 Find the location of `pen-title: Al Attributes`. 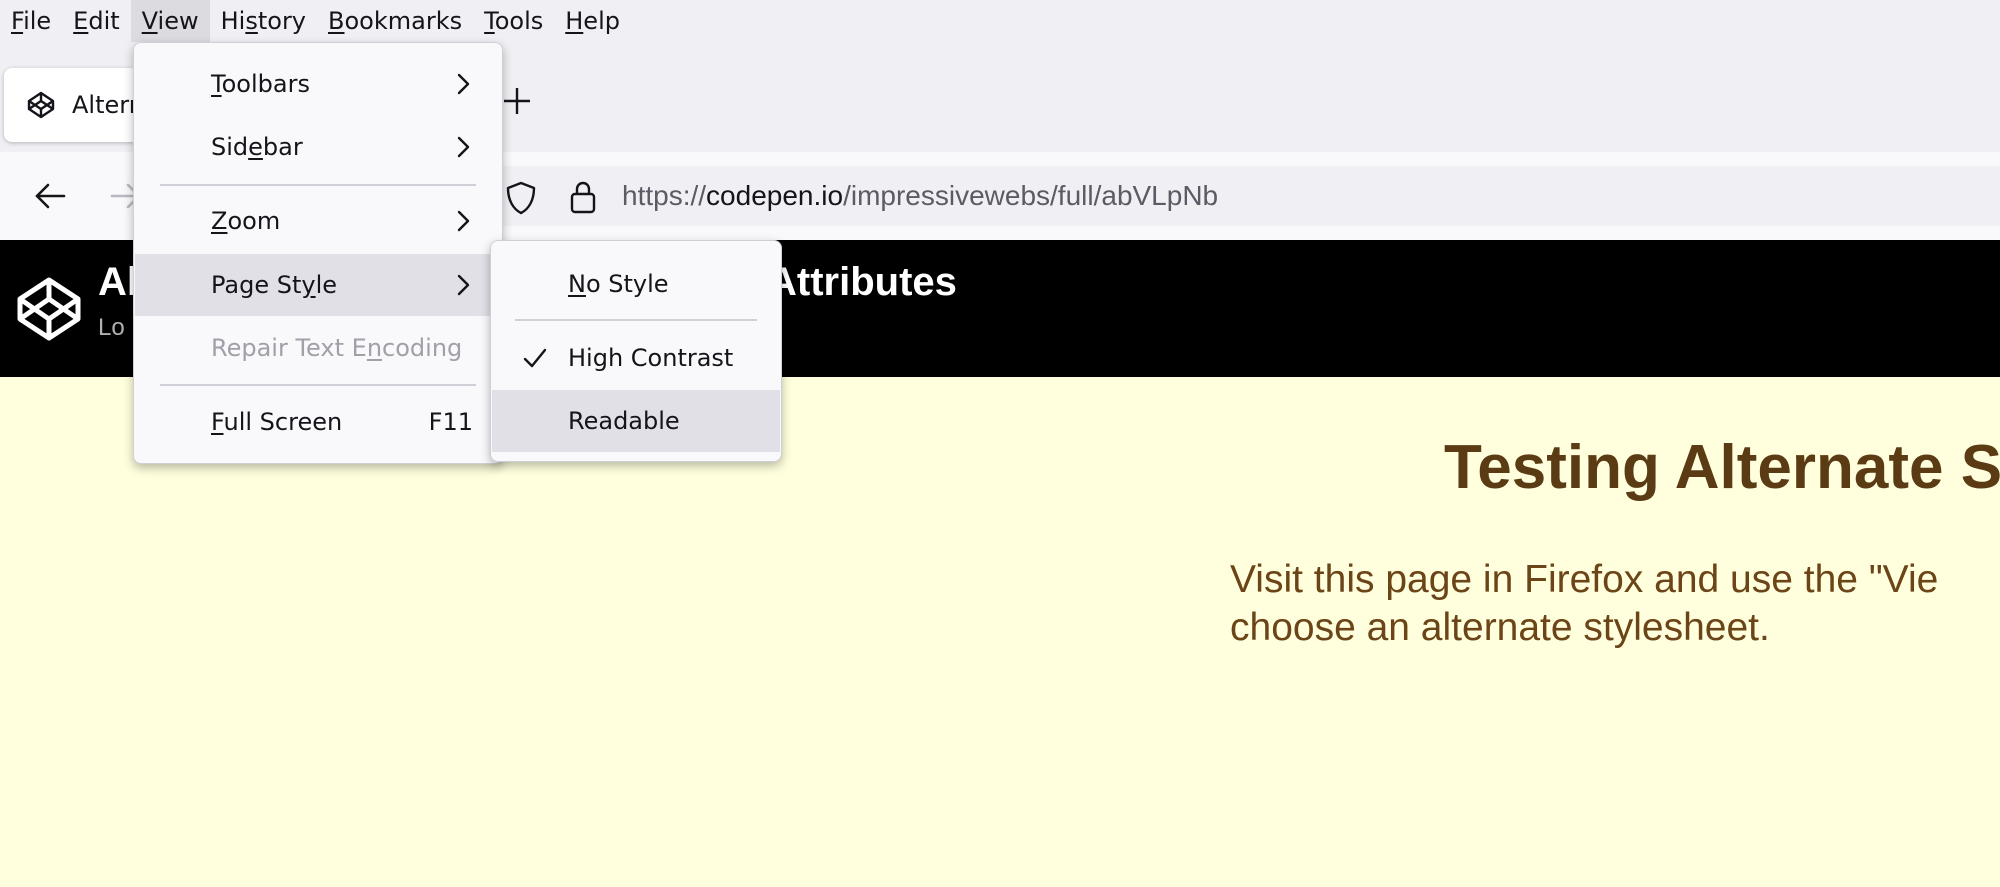

pen-title: Al Attributes is located at coordinates (527, 282).